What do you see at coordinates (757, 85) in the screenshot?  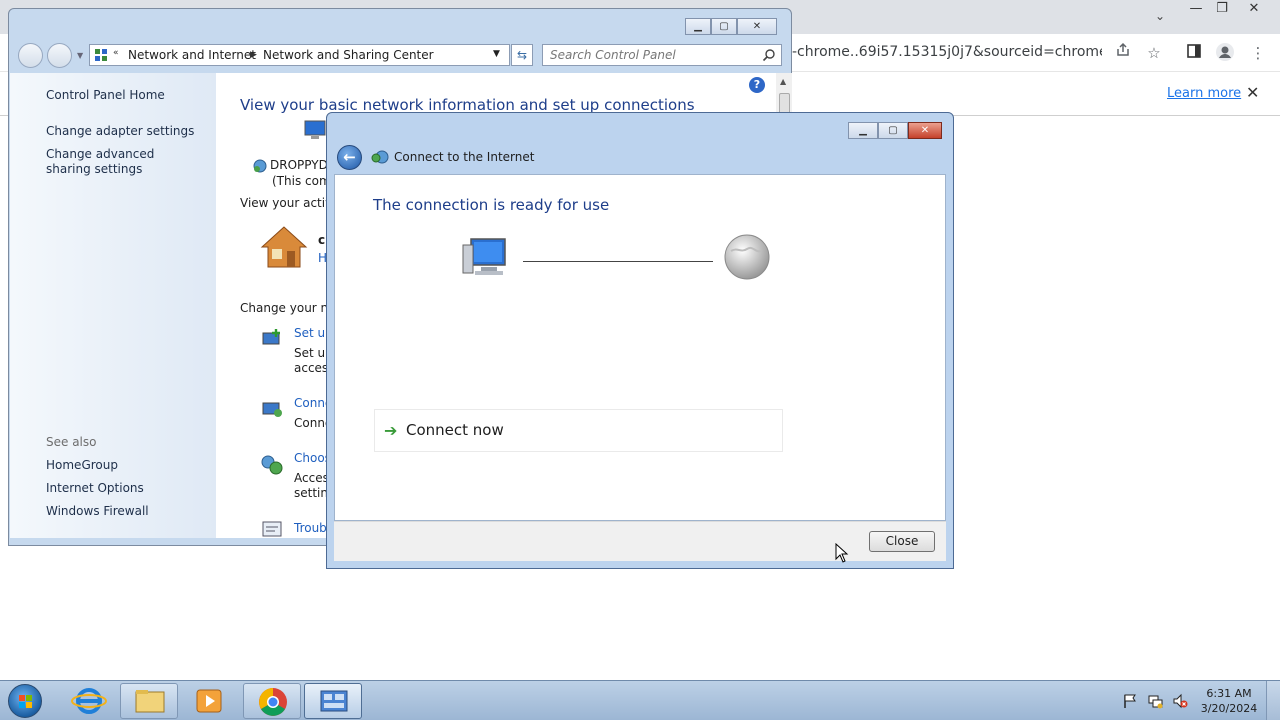 I see `help-icon: ?` at bounding box center [757, 85].